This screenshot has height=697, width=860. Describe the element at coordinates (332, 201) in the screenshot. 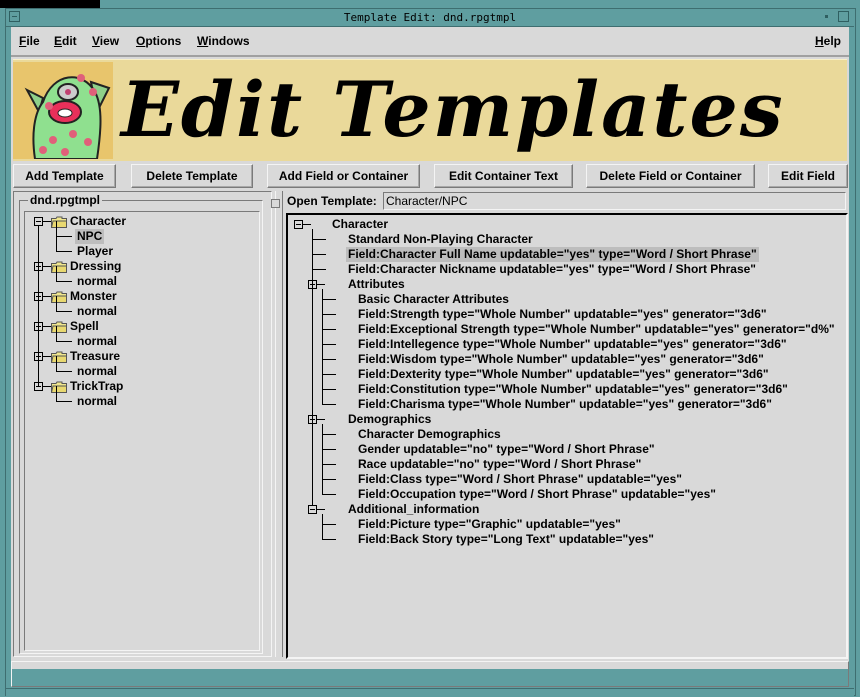

I see `open-template-label: Open Template:` at that location.